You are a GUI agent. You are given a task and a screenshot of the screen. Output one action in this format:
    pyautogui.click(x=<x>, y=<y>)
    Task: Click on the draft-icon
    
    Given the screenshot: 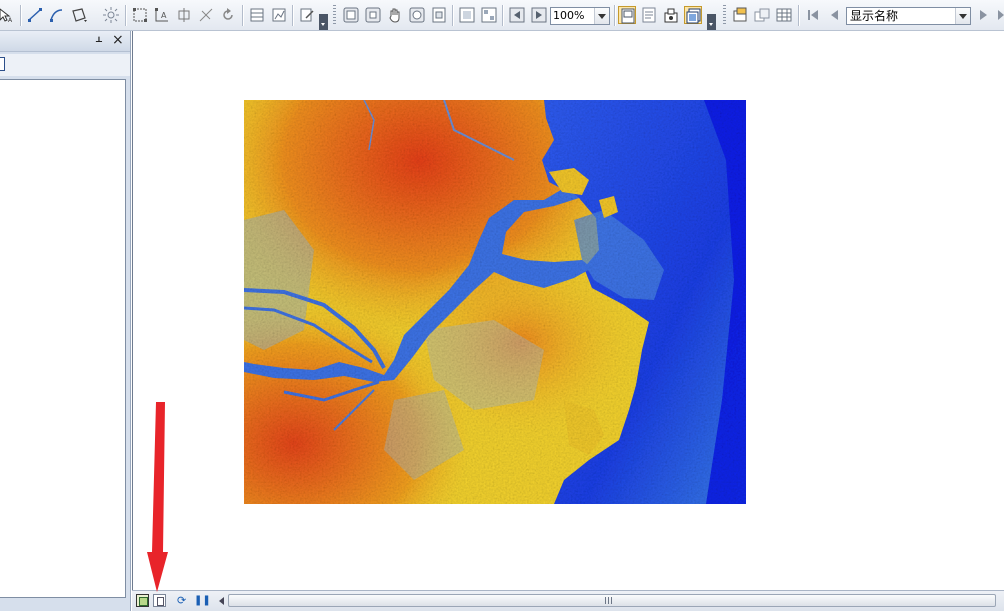 What is the action you would take?
    pyautogui.click(x=649, y=15)
    